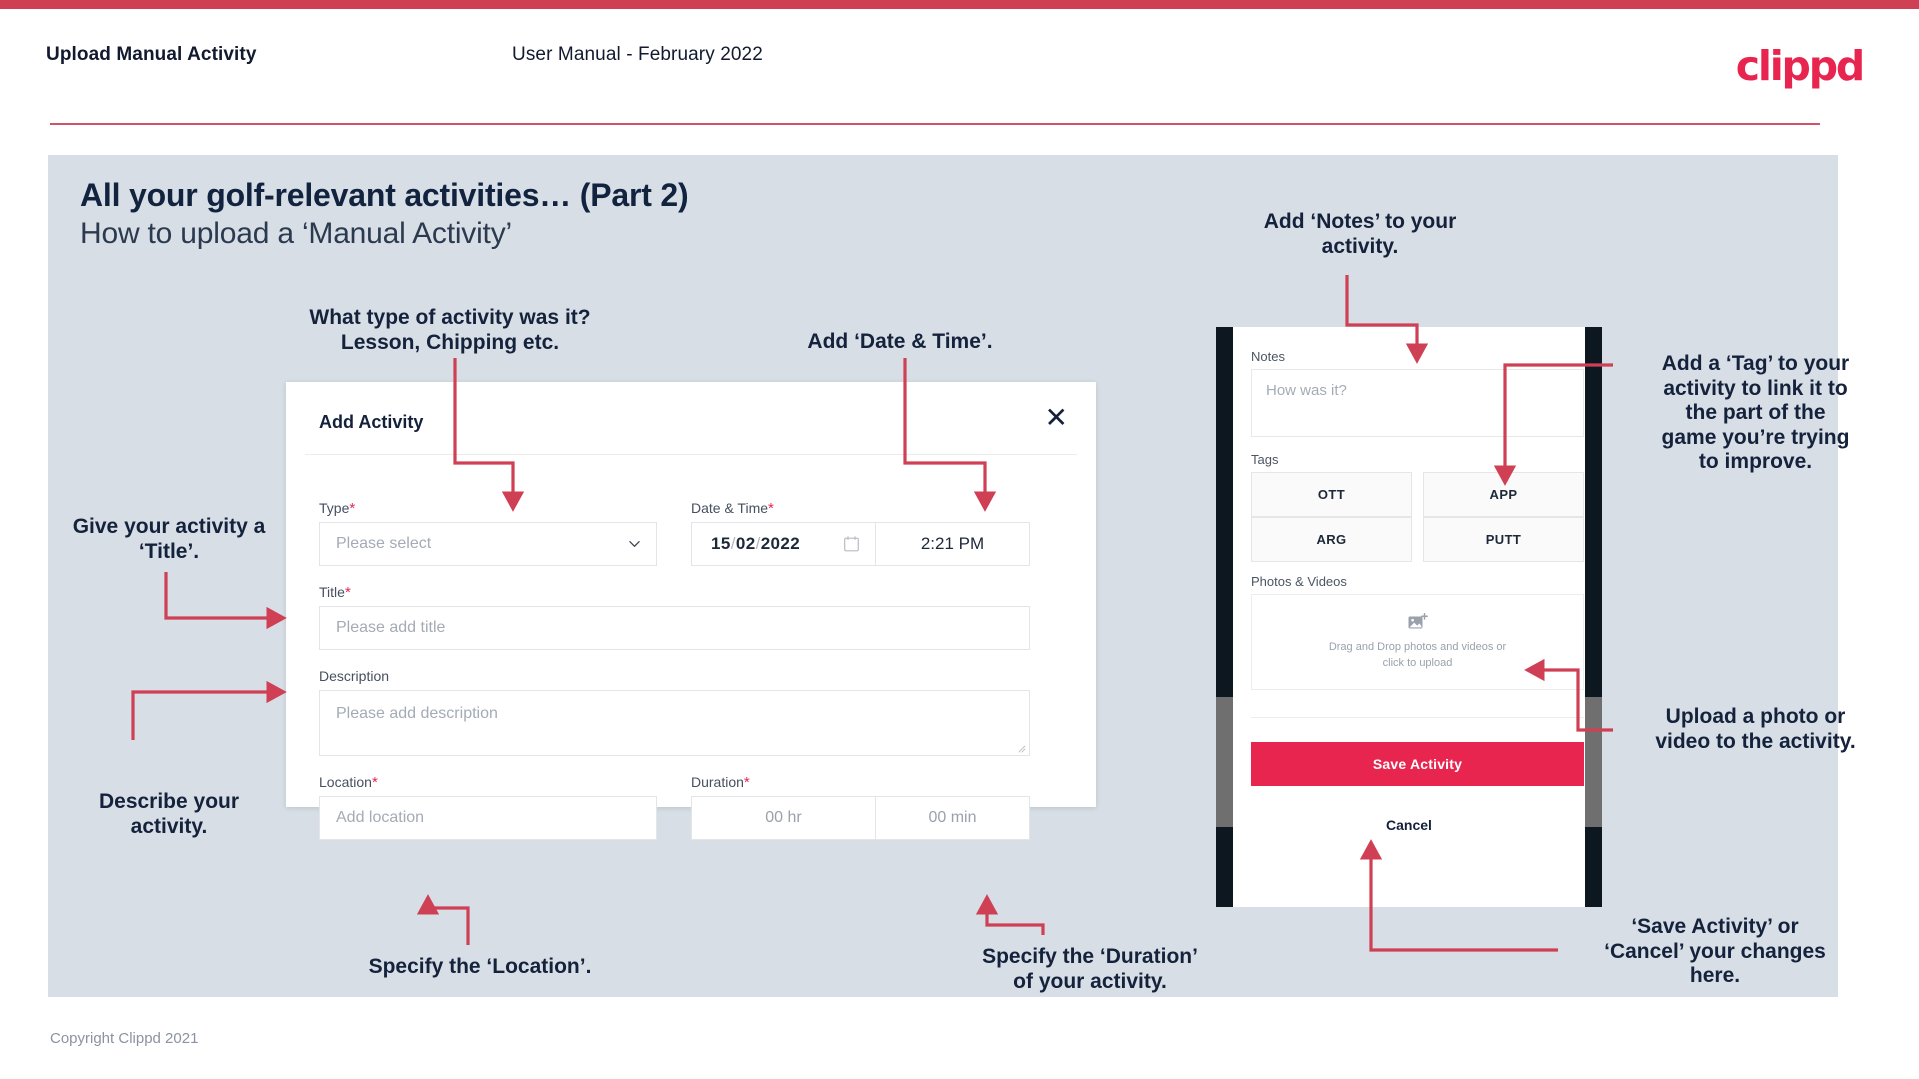 The height and width of the screenshot is (1079, 1919). I want to click on title-input: Please add title, so click(674, 628).